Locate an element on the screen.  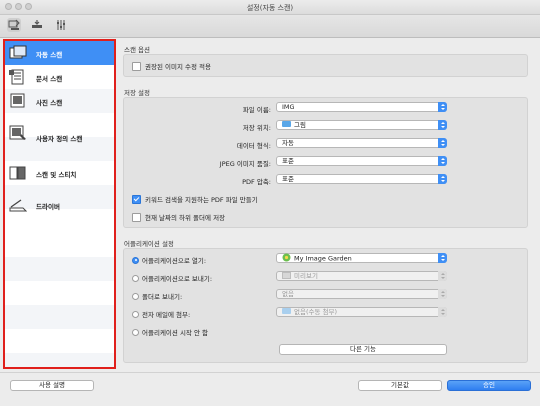
sidebar-item-label: 스캔 및 스티치 is located at coordinates (56, 175).